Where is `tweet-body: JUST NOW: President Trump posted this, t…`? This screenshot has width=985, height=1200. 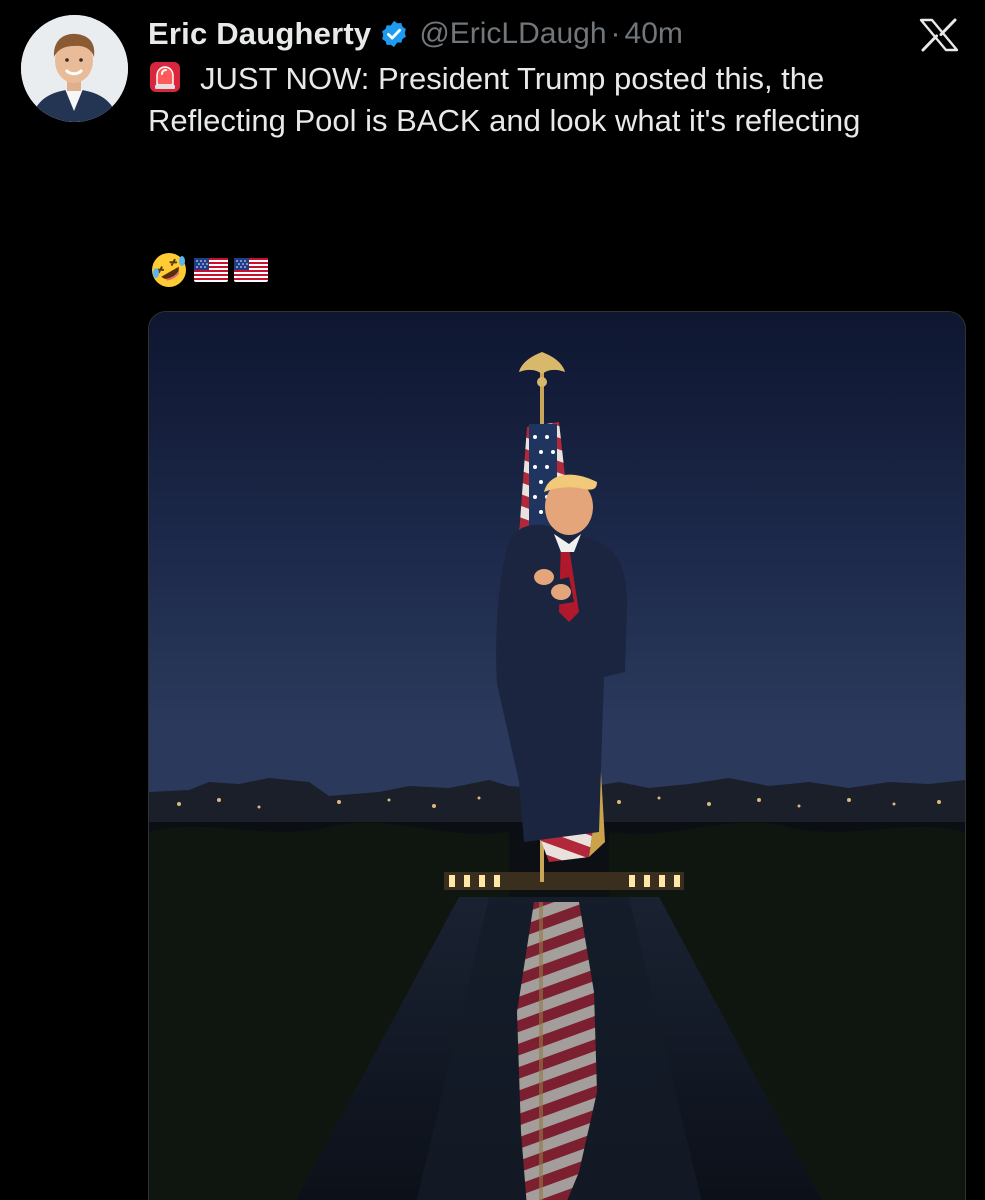
tweet-body: JUST NOW: President Trump posted this, t… is located at coordinates (558, 100).